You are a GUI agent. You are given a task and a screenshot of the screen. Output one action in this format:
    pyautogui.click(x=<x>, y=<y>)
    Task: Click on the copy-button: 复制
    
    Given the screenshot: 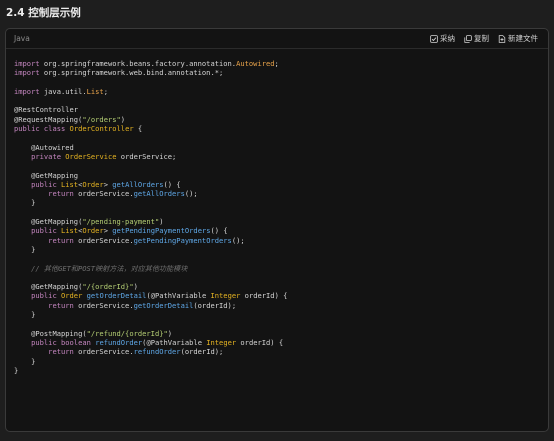 What is the action you would take?
    pyautogui.click(x=476, y=38)
    